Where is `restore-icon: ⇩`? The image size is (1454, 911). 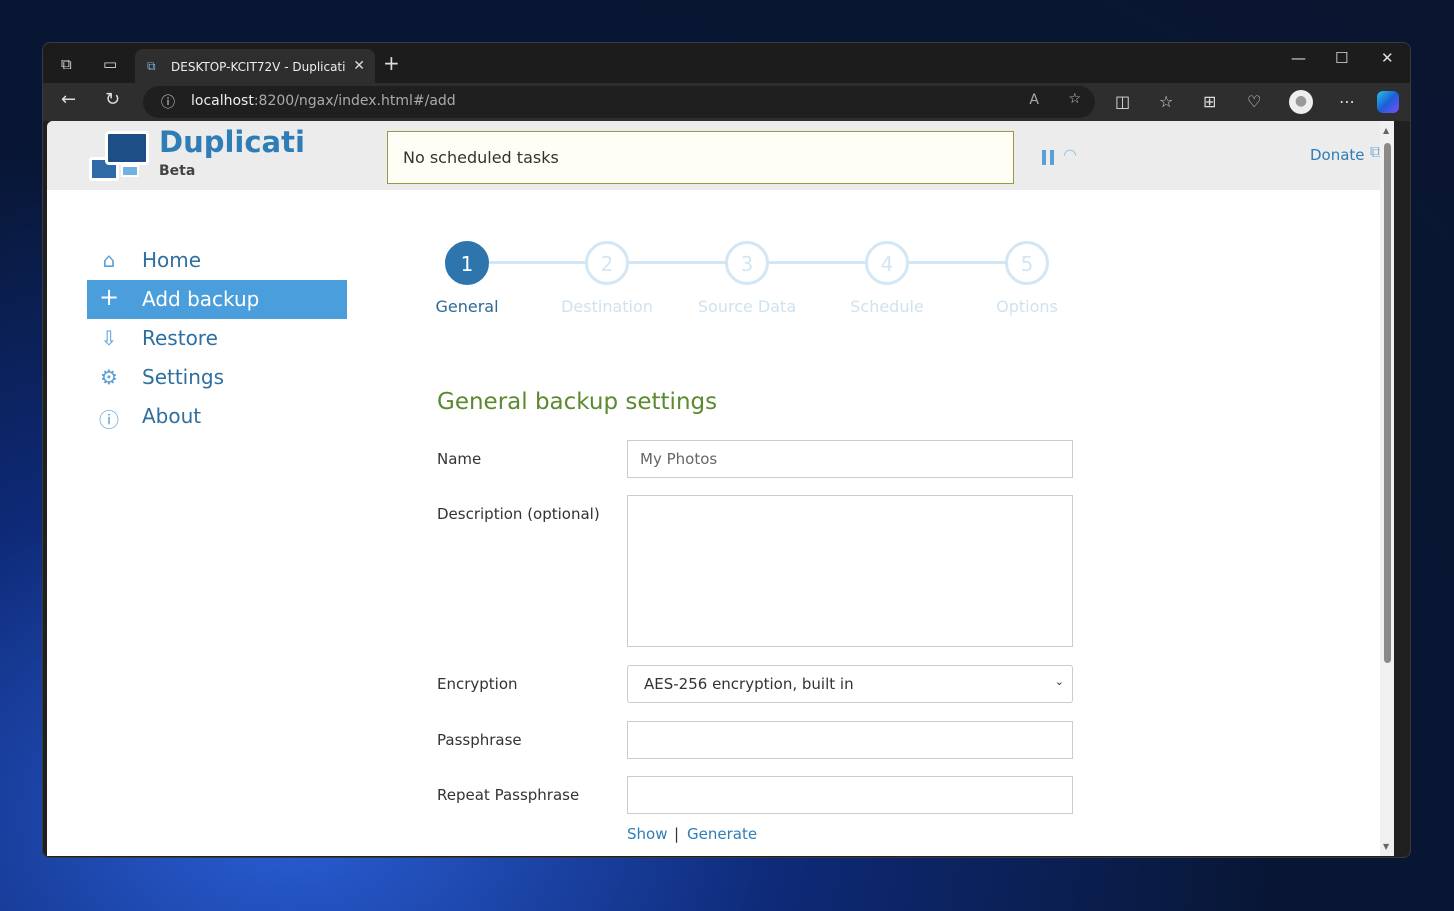
restore-icon: ⇩ is located at coordinates (109, 338).